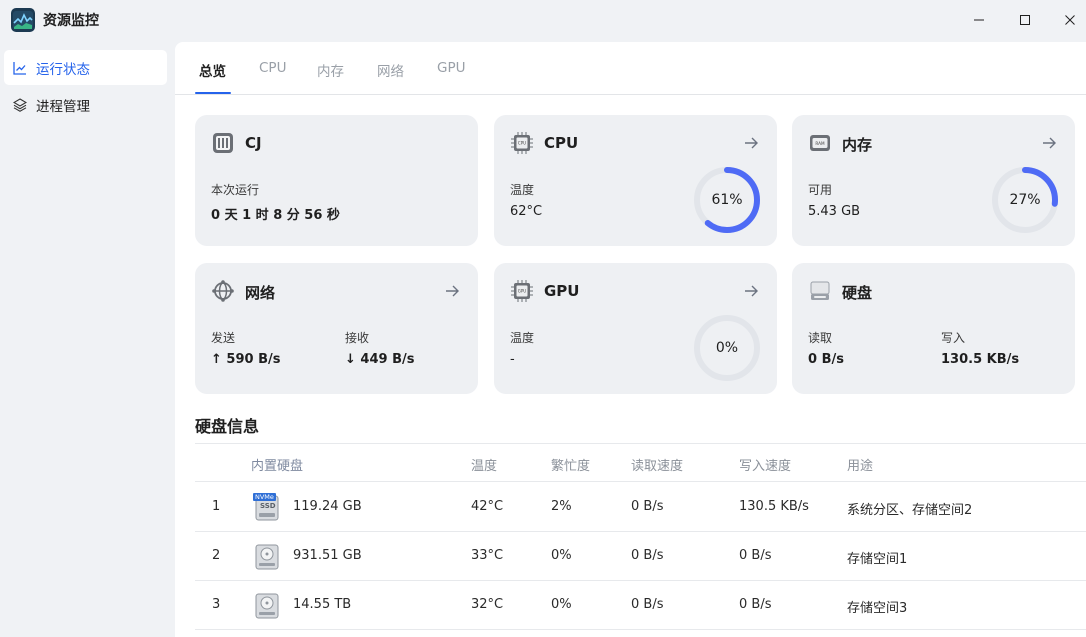 This screenshot has height=637, width=1086. I want to click on layers-icon, so click(20, 104).